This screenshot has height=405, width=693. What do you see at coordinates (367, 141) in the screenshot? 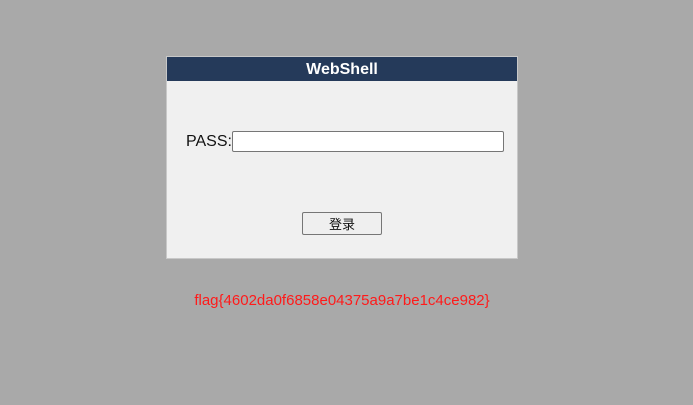
I see `password-input` at bounding box center [367, 141].